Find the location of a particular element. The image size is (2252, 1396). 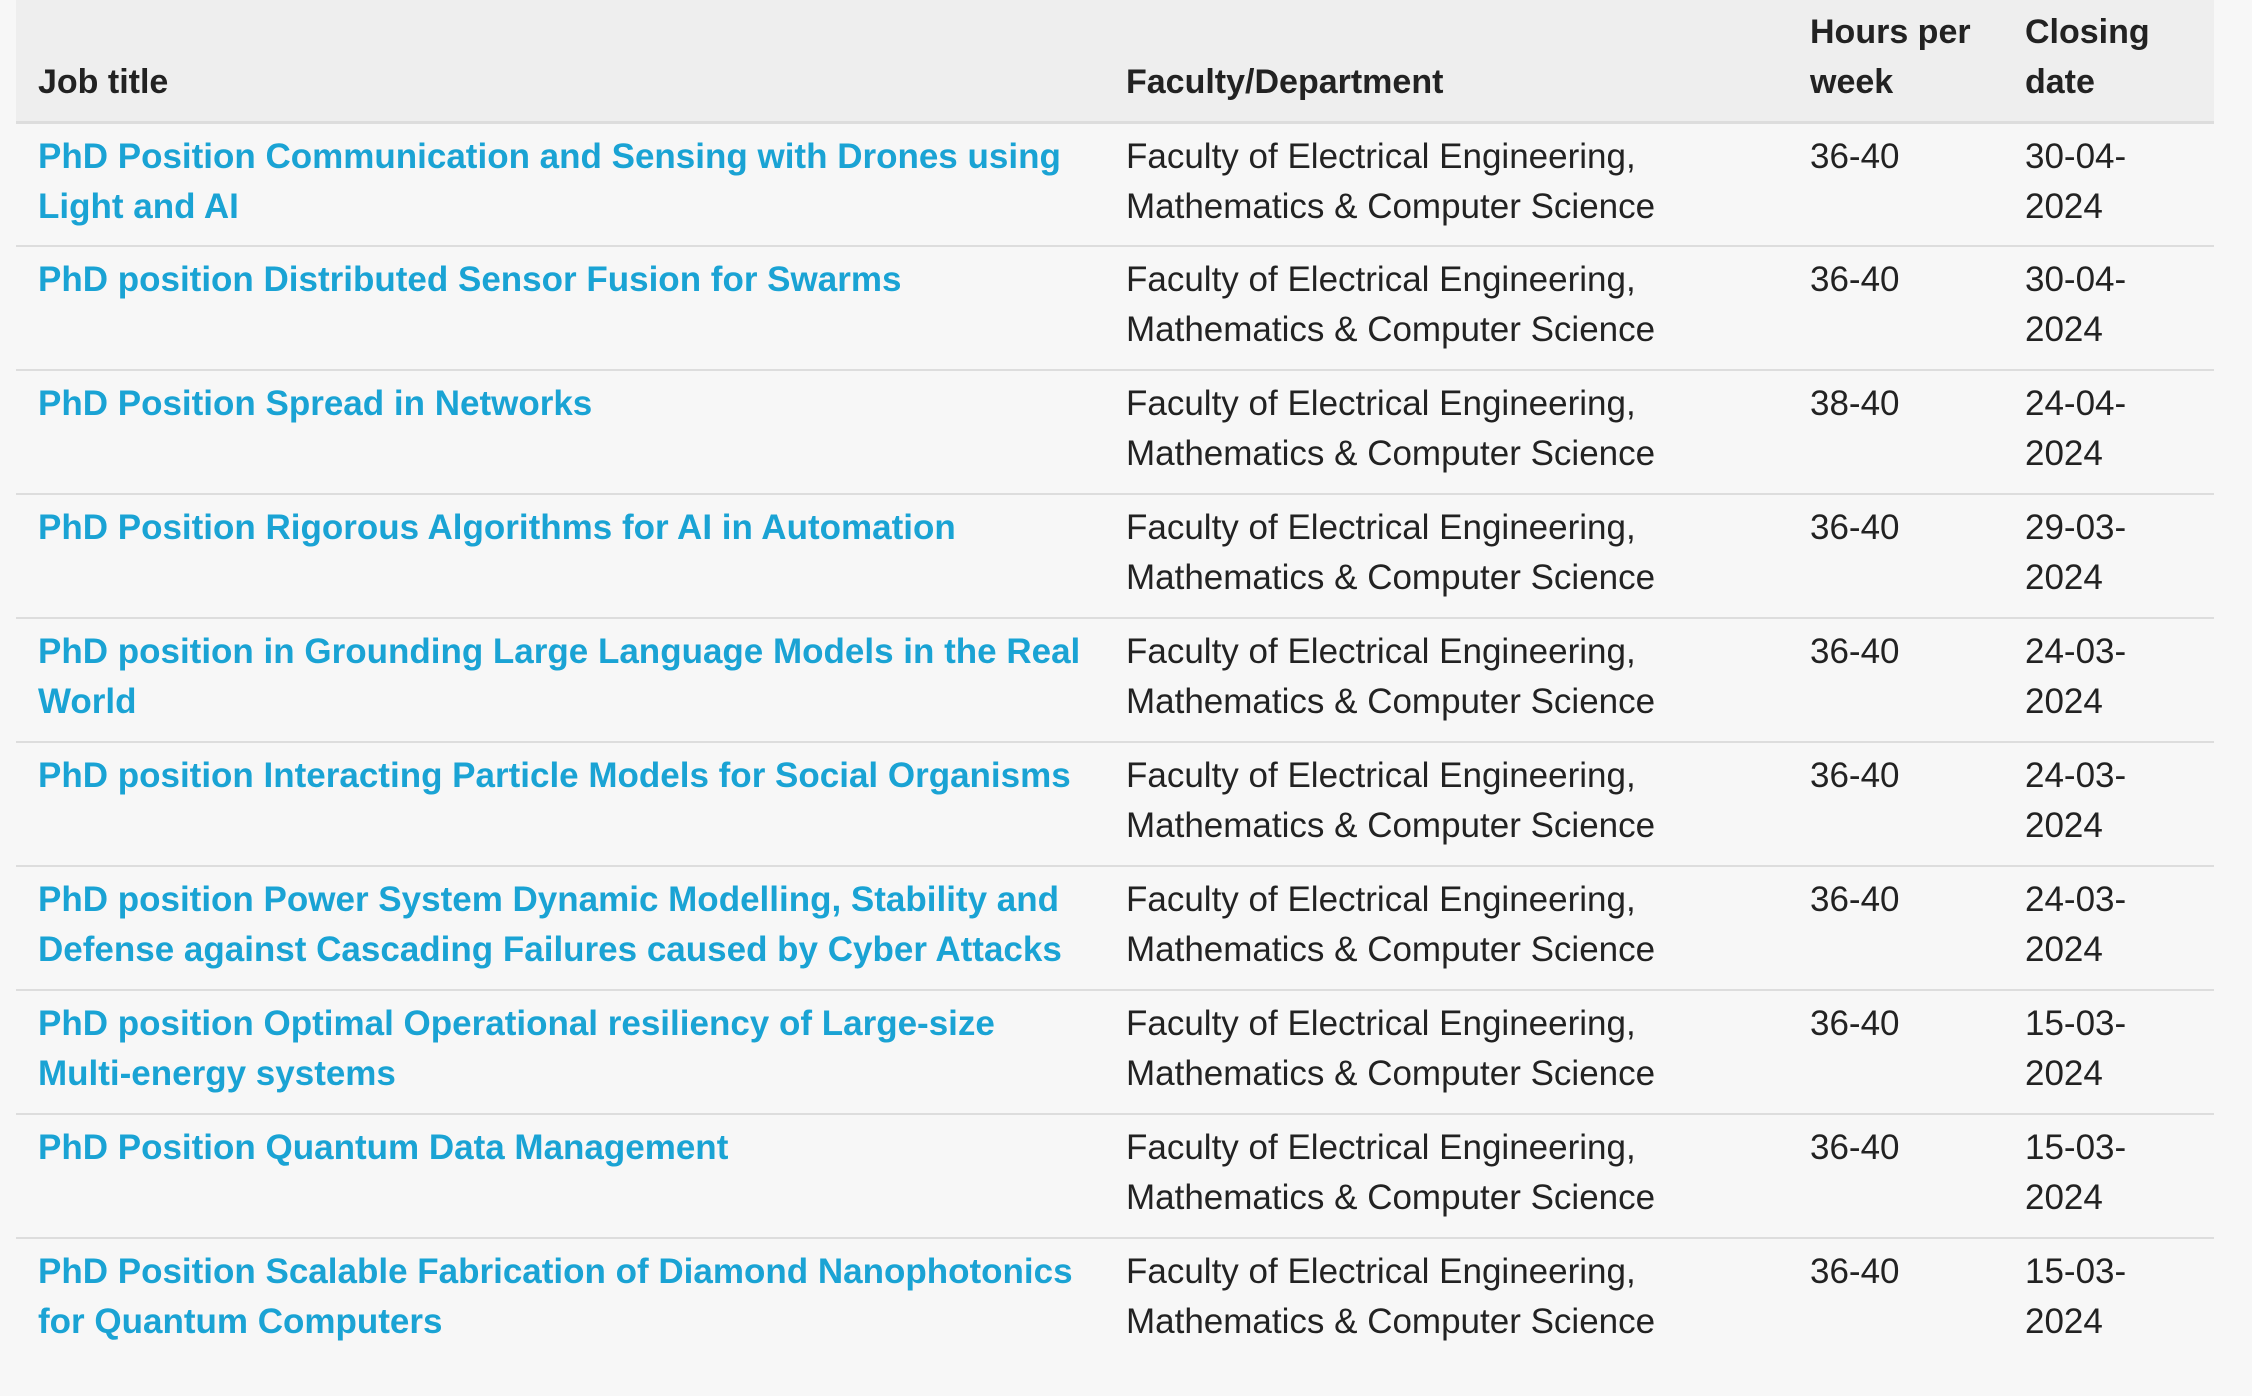

hours-cell: 38-40 is located at coordinates (1855, 403).